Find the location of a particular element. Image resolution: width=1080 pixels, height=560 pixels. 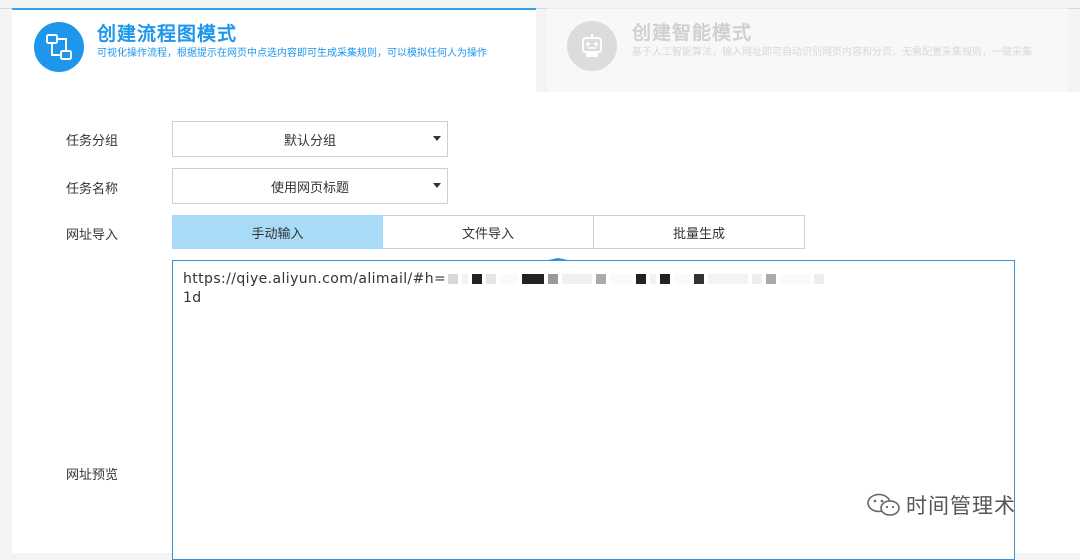

task-group-select: 默认分组 is located at coordinates (310, 139).